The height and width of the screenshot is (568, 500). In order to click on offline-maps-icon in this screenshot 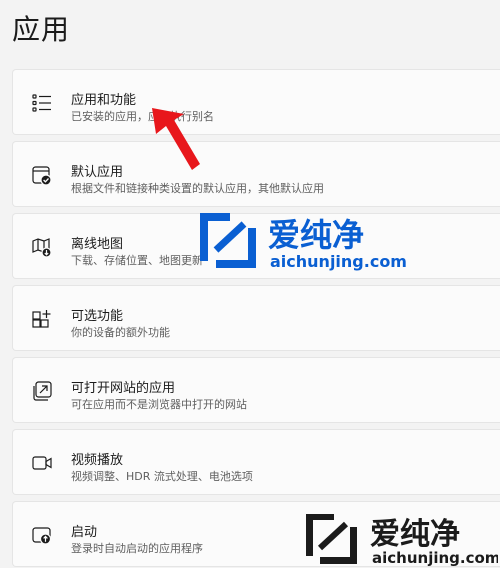, I will do `click(42, 247)`.